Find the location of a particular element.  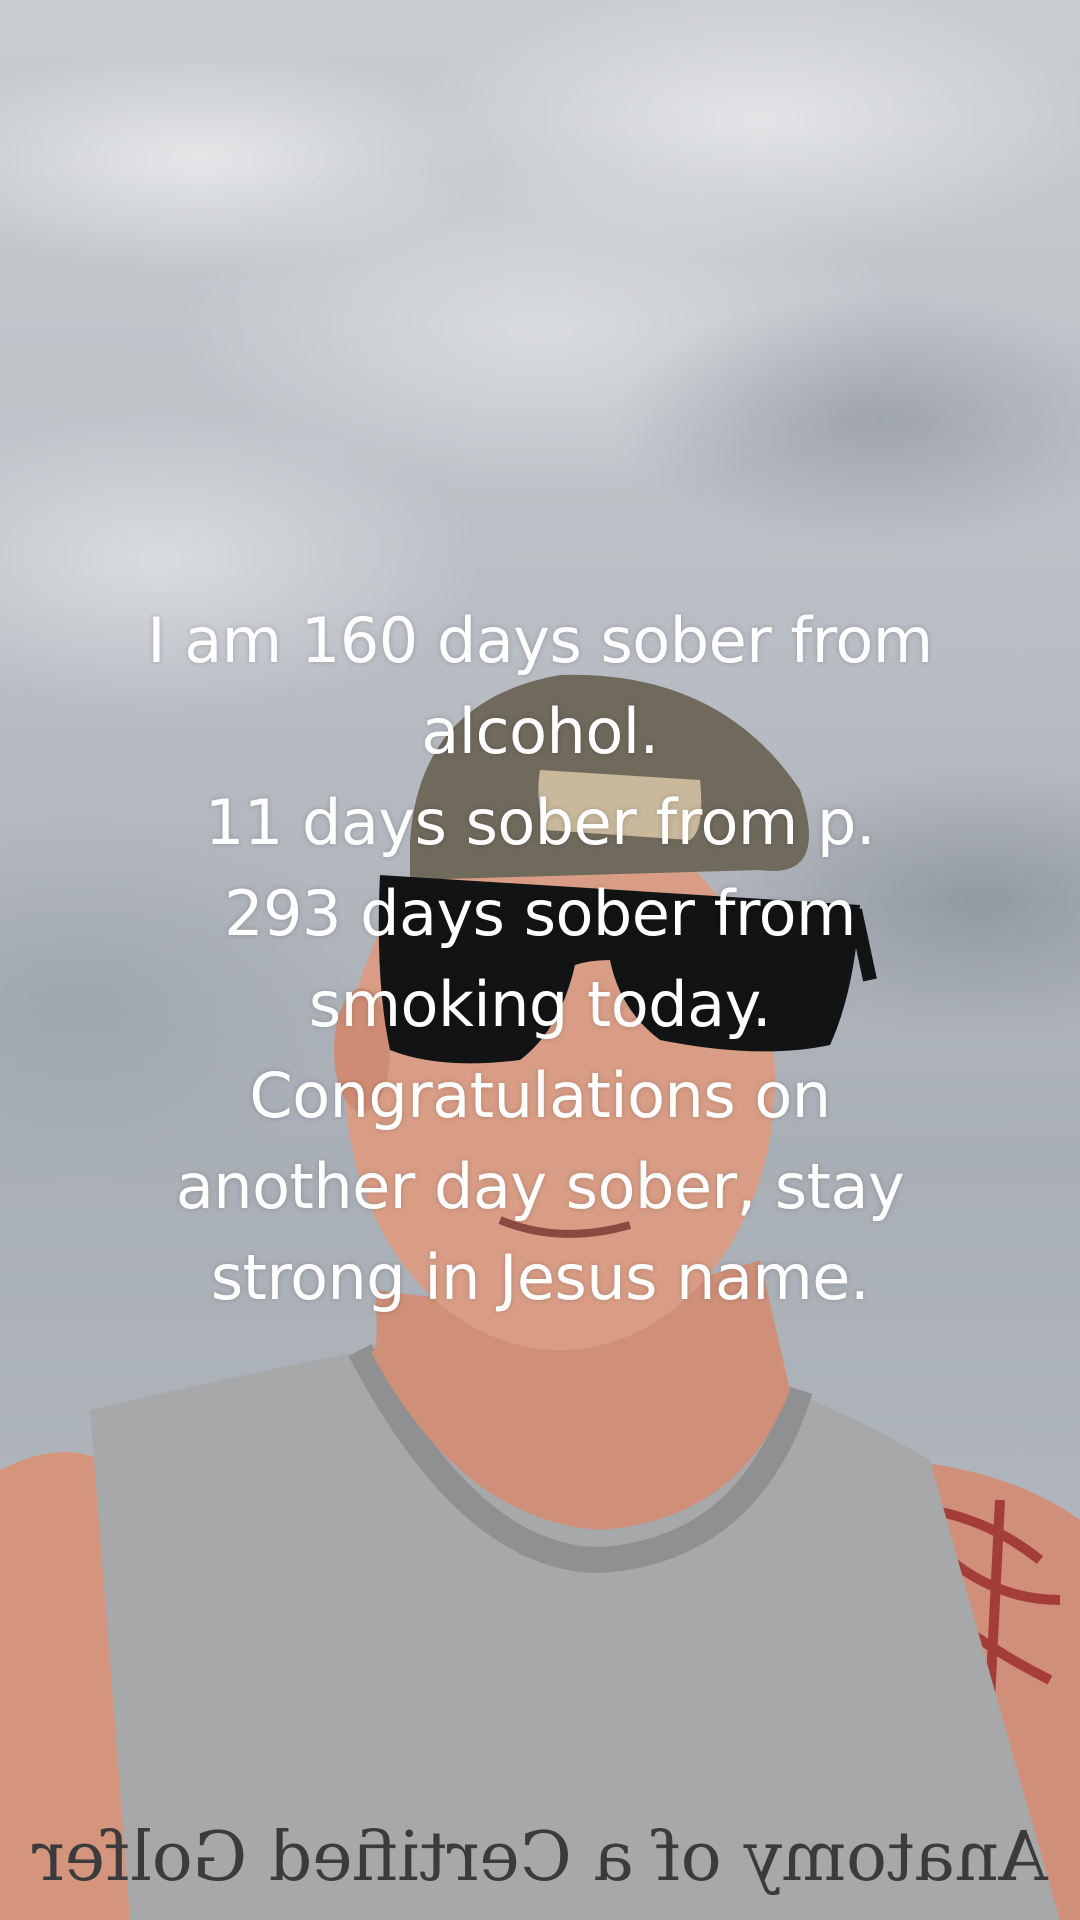

shirt-print: Anatomy of a Certified Golfer is located at coordinates (540, 1857).